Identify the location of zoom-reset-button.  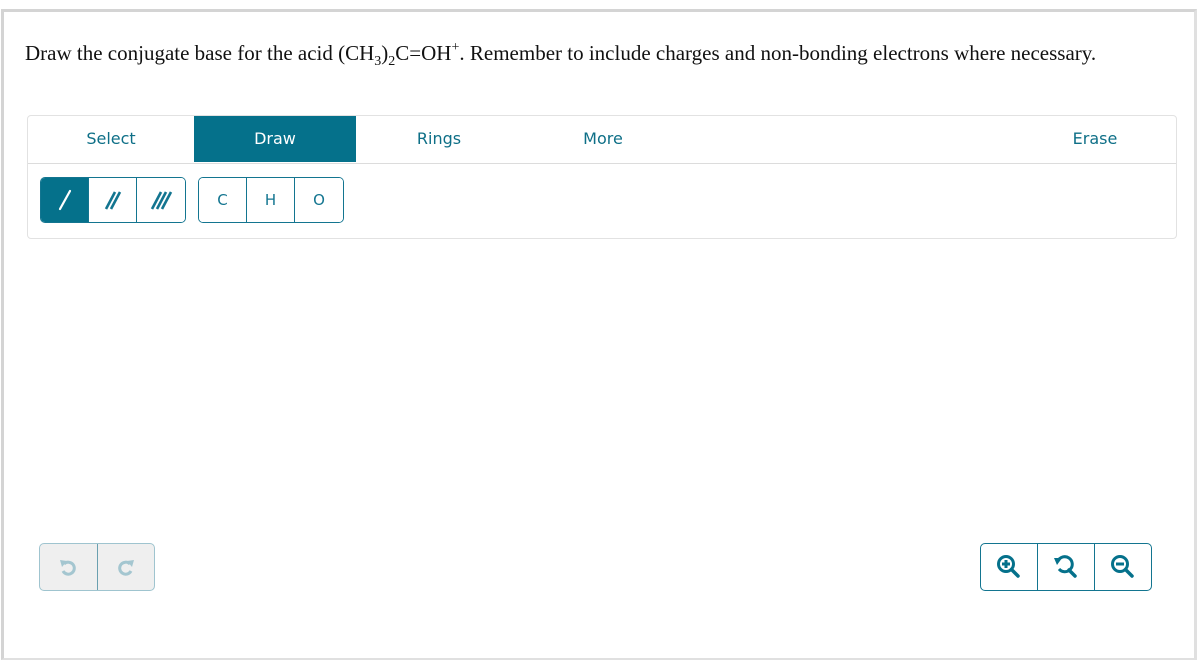
(1066, 567).